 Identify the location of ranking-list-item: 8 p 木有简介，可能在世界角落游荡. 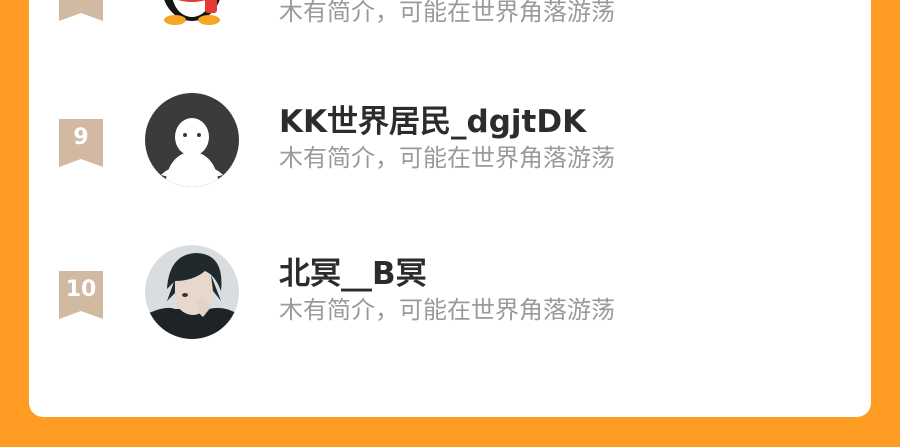
(450, 33).